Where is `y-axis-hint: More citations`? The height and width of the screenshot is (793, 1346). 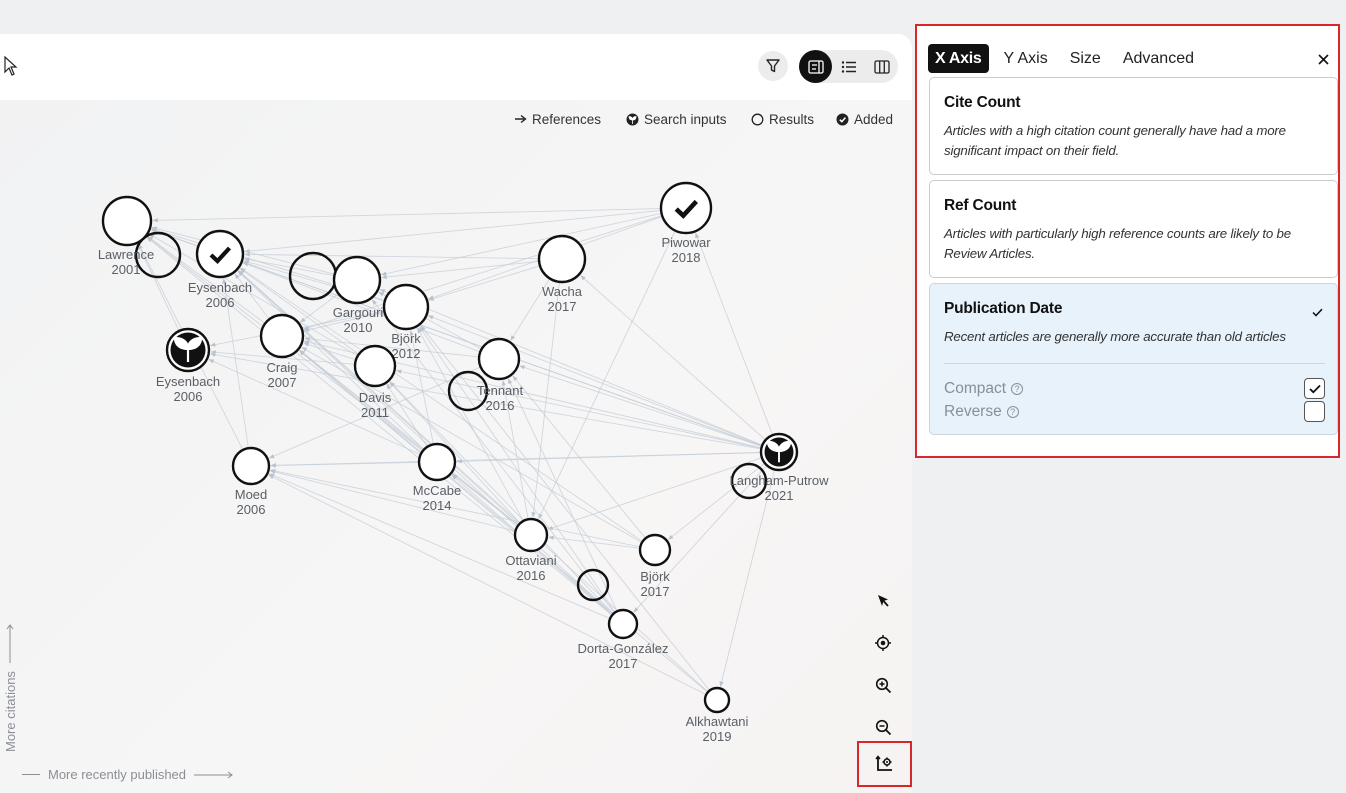
y-axis-hint: More citations is located at coordinates (10, 682).